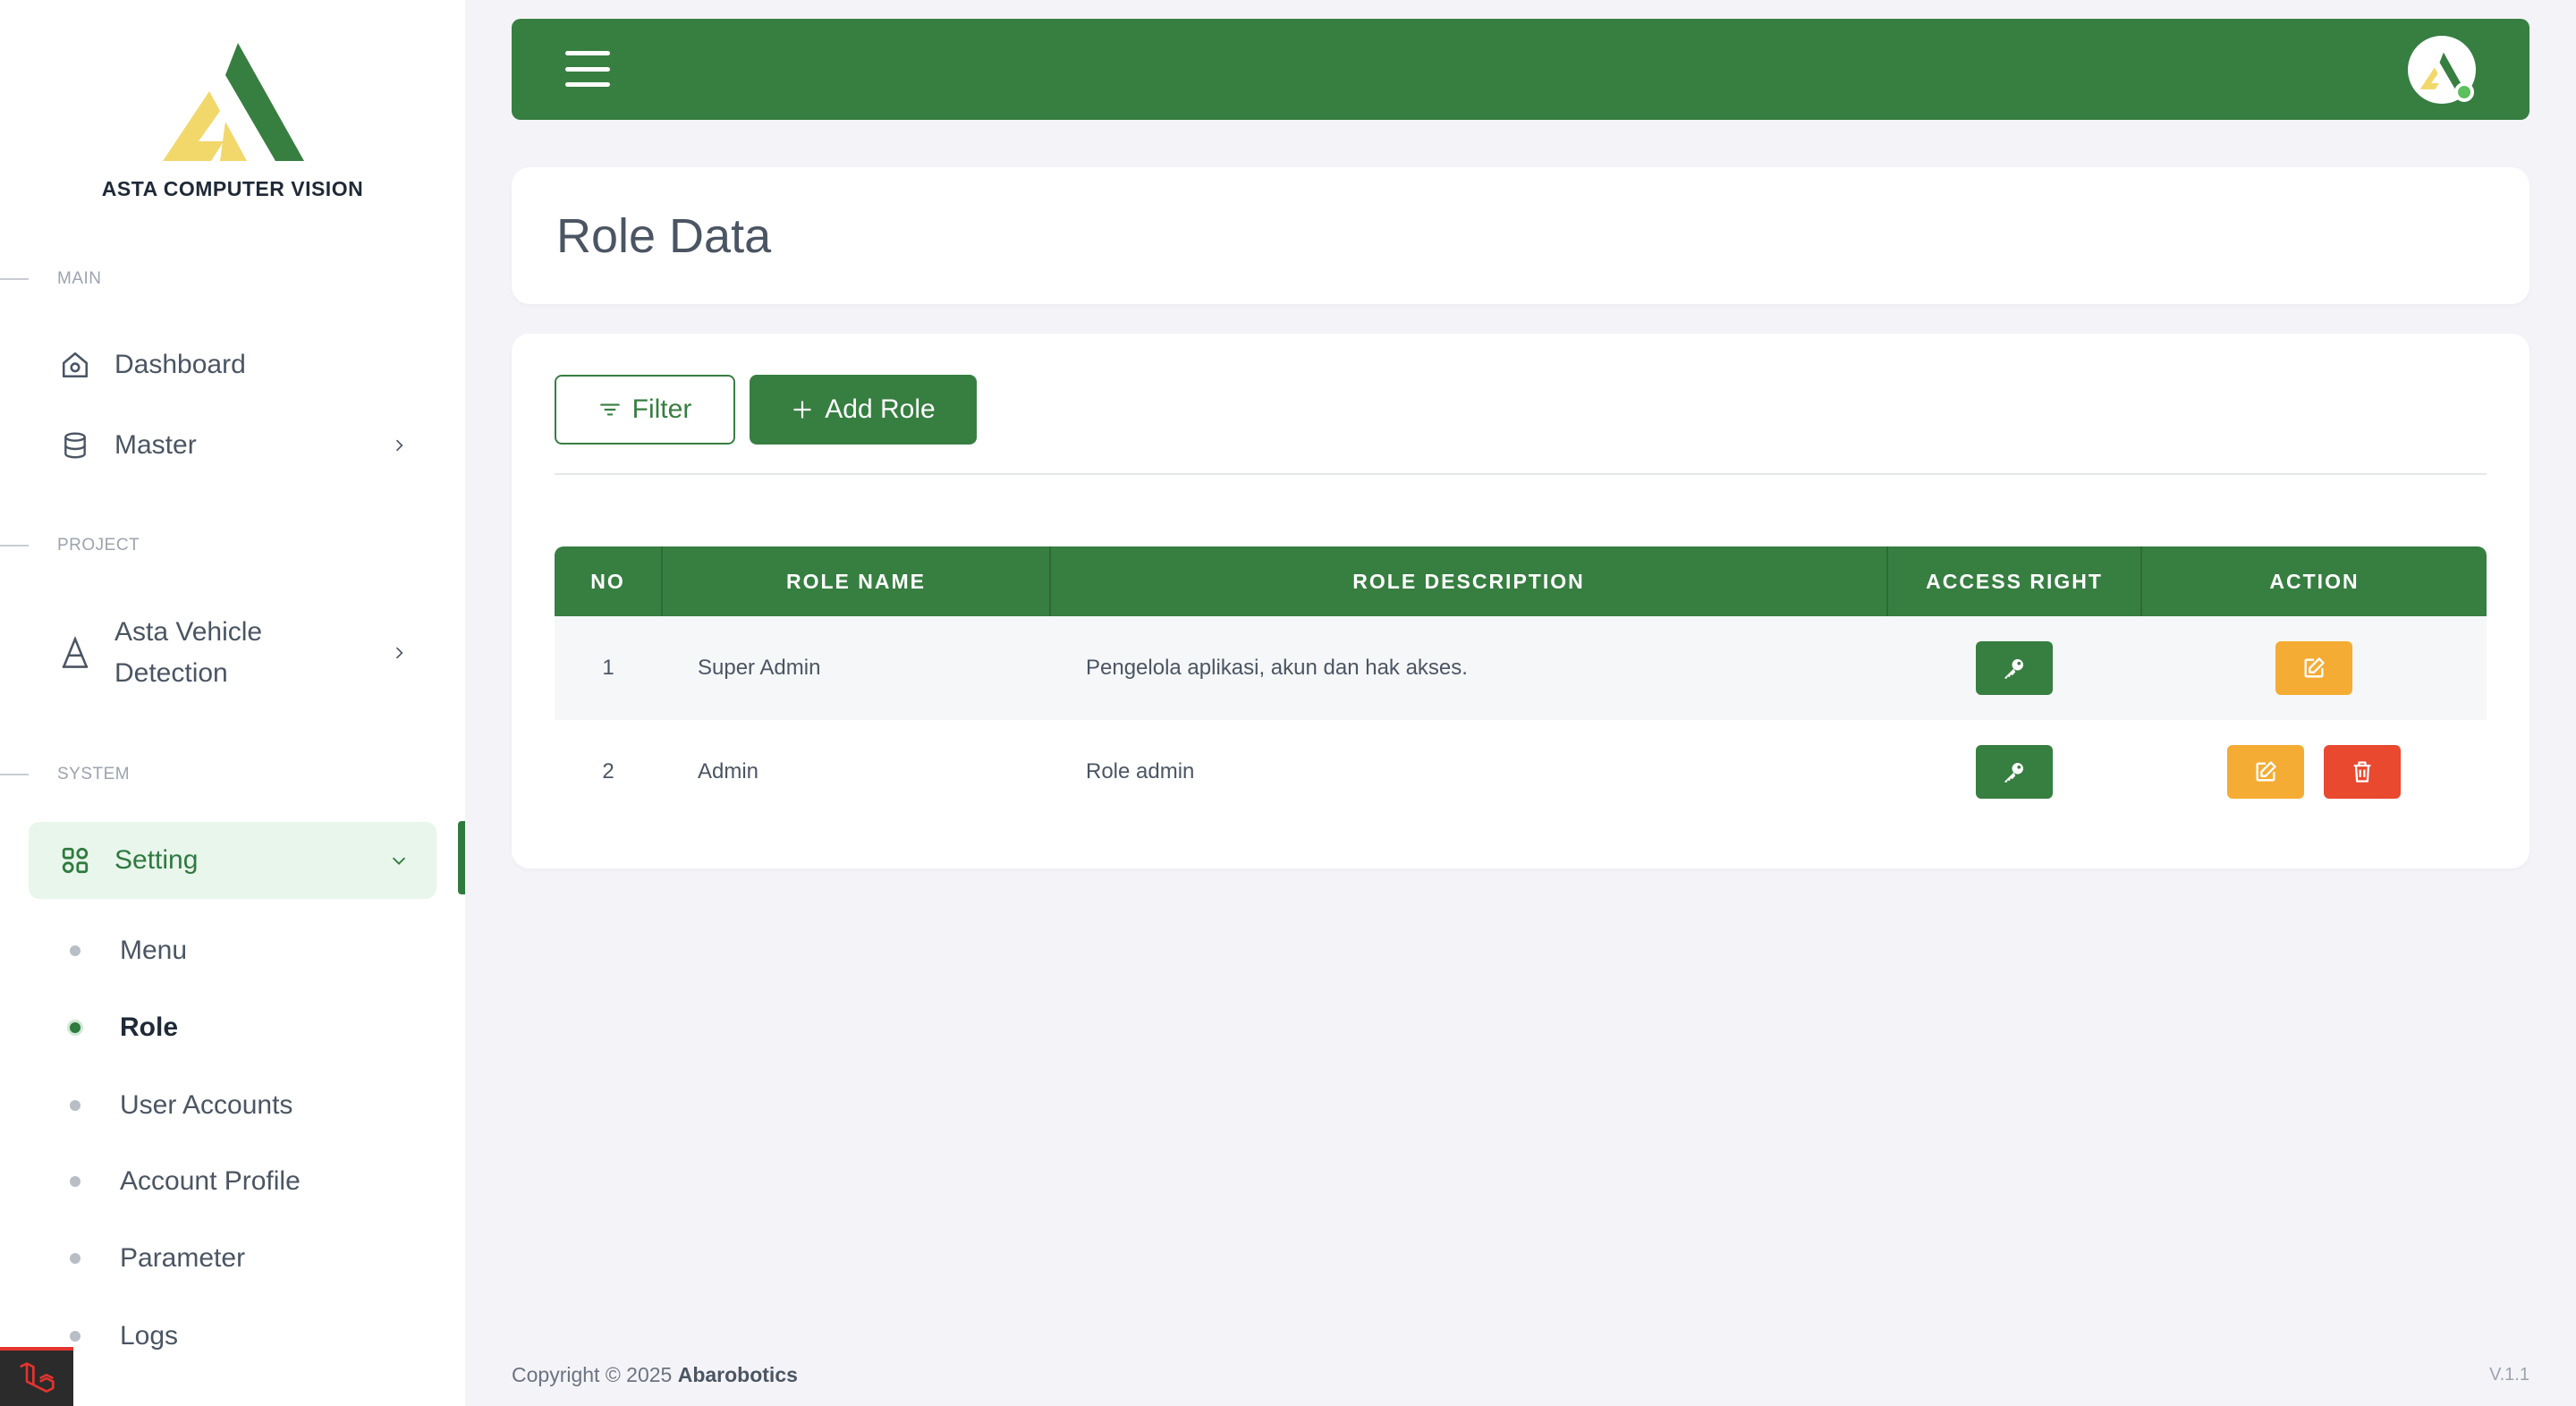  I want to click on page-title-card: Role Data, so click(1520, 235).